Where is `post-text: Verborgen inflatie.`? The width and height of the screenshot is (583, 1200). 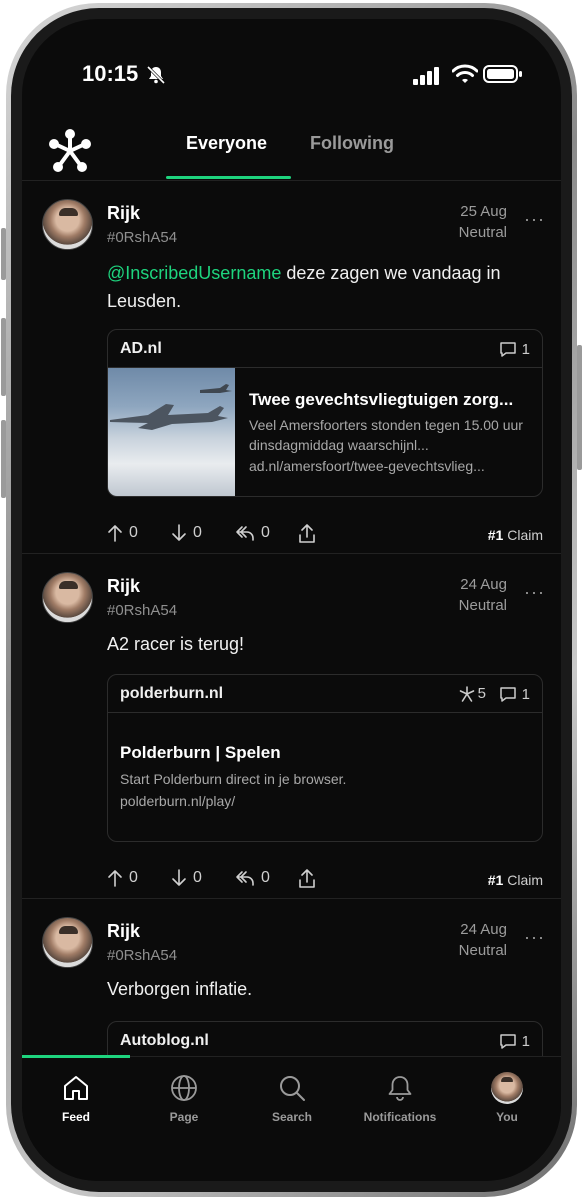
post-text: Verborgen inflatie. is located at coordinates (180, 989).